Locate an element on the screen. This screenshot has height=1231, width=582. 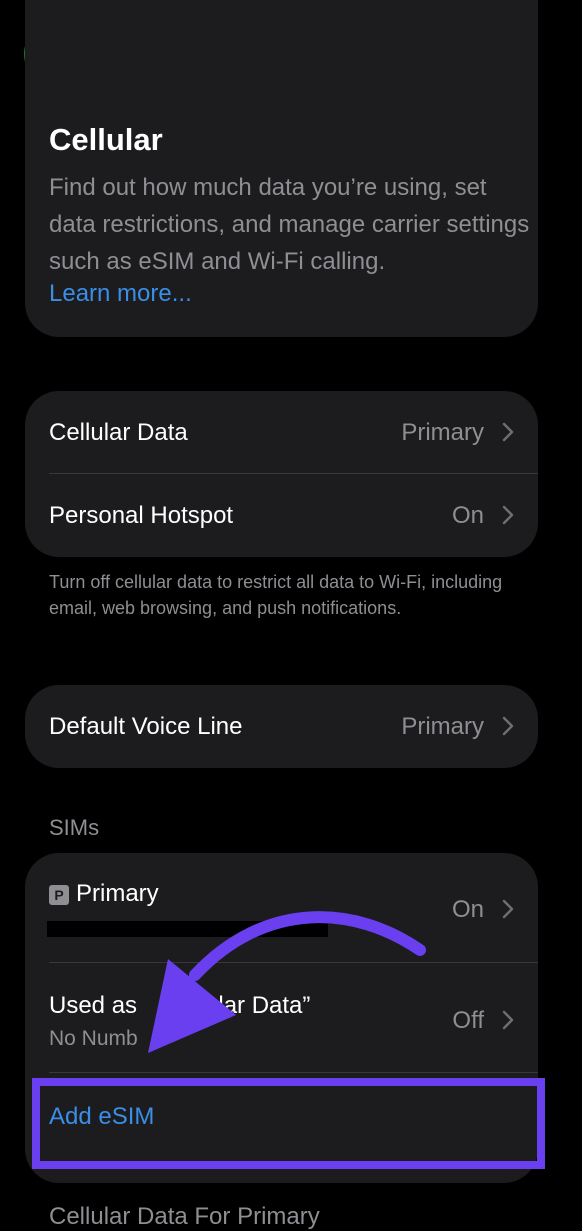
sims-section-header: SIMs is located at coordinates (74, 827).